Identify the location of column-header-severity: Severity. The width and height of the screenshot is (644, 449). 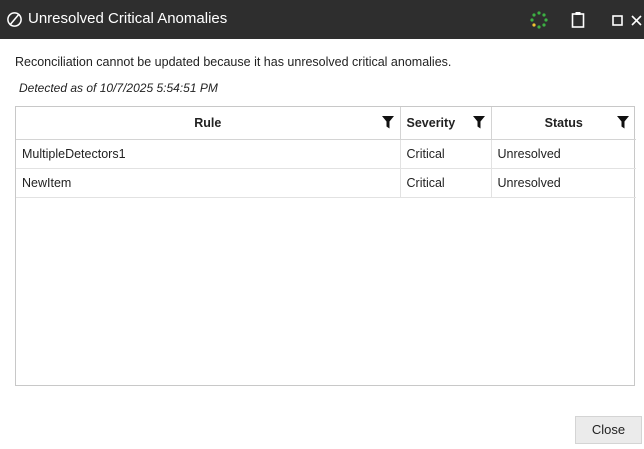
(446, 123).